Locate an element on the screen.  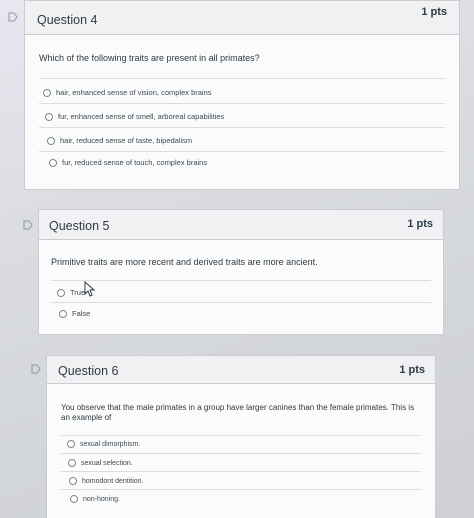
question-4-points: 1 pts is located at coordinates (434, 12).